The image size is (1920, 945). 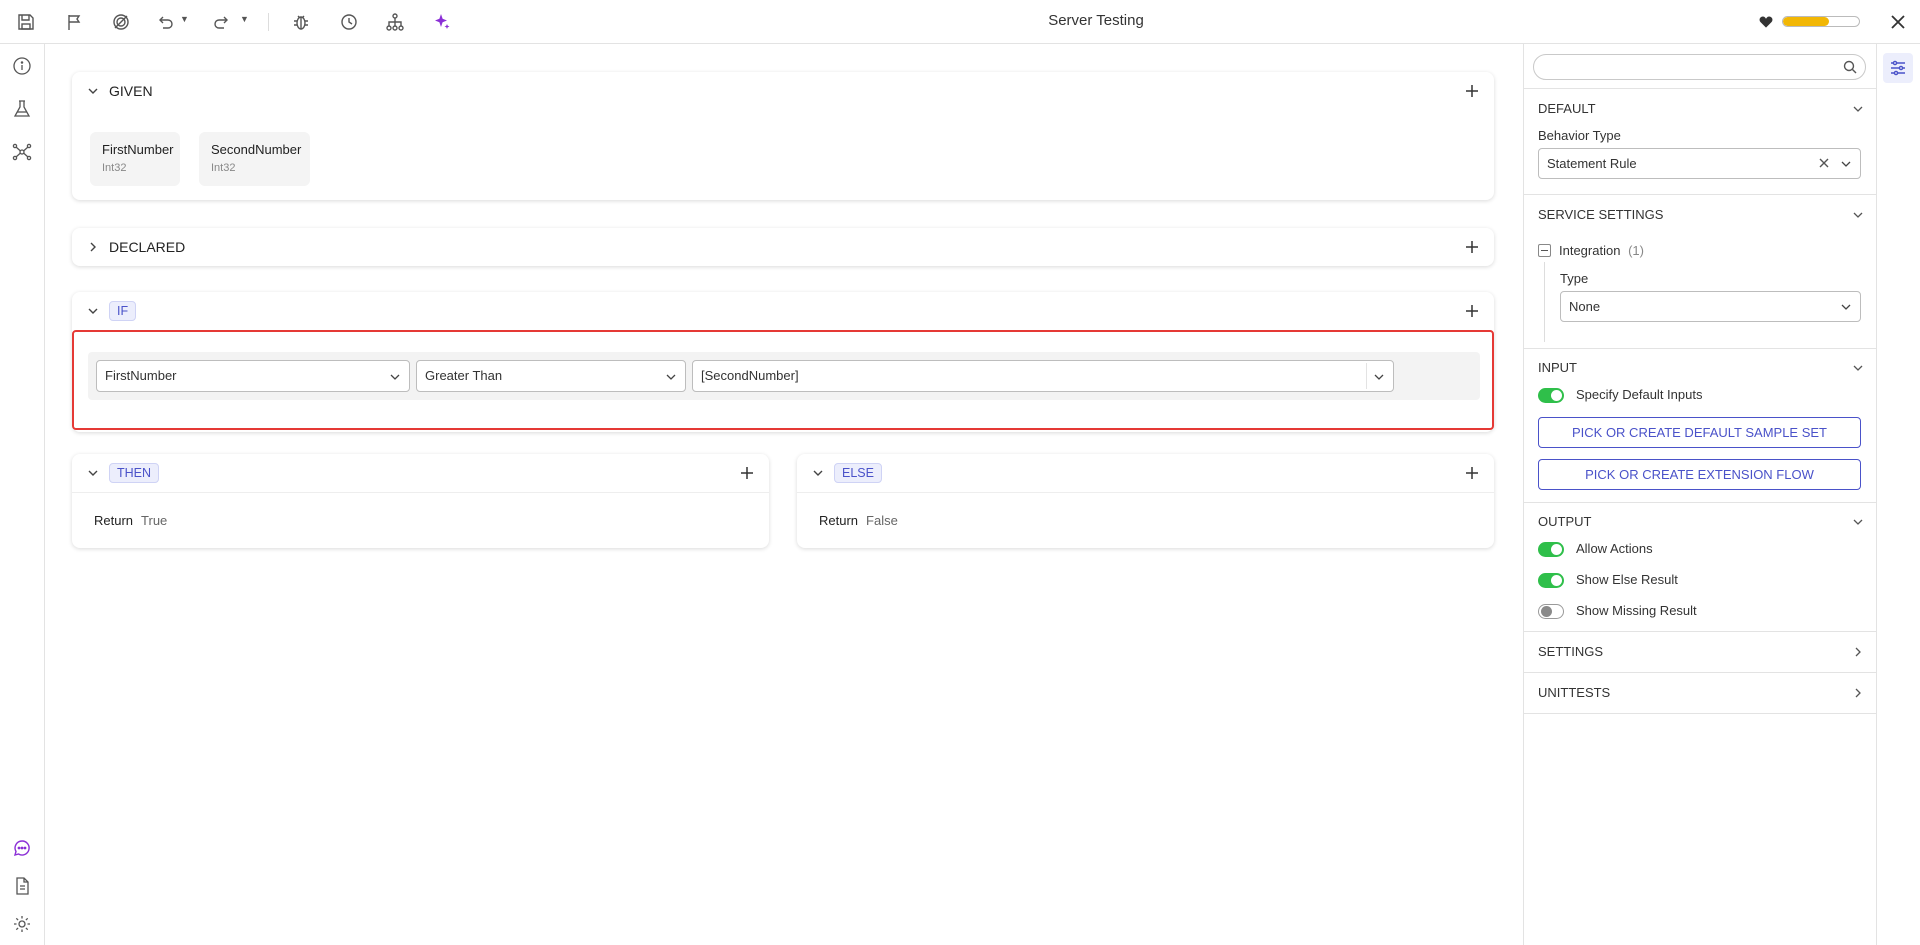 What do you see at coordinates (1898, 68) in the screenshot?
I see `properties-sliders-icon` at bounding box center [1898, 68].